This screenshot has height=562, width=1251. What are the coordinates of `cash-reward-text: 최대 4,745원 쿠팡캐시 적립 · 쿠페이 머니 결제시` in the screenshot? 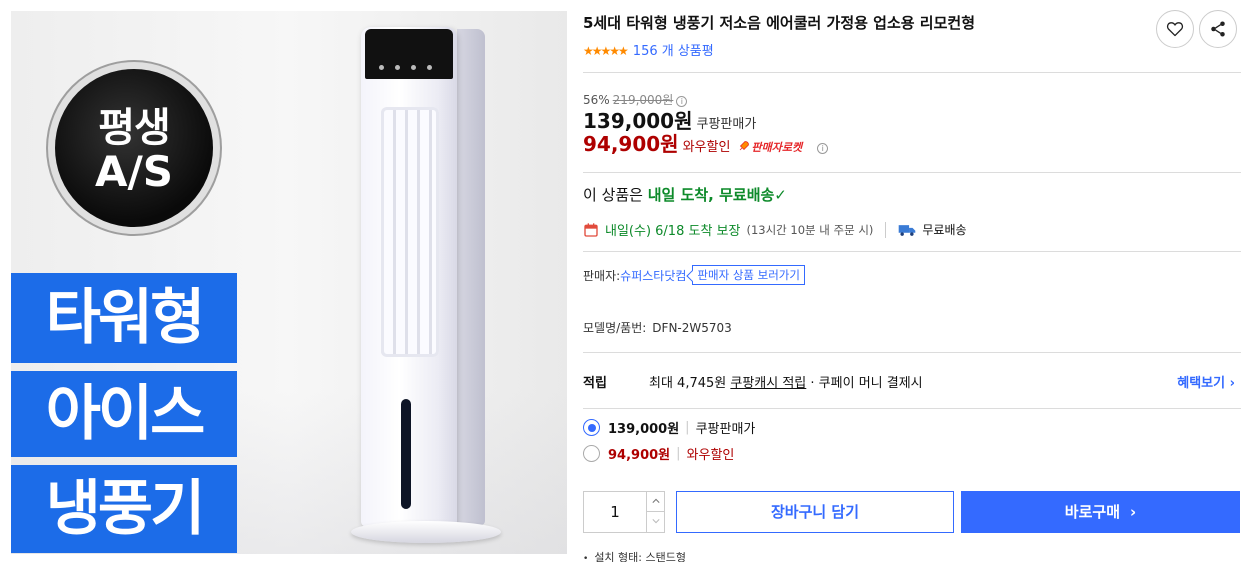 It's located at (786, 381).